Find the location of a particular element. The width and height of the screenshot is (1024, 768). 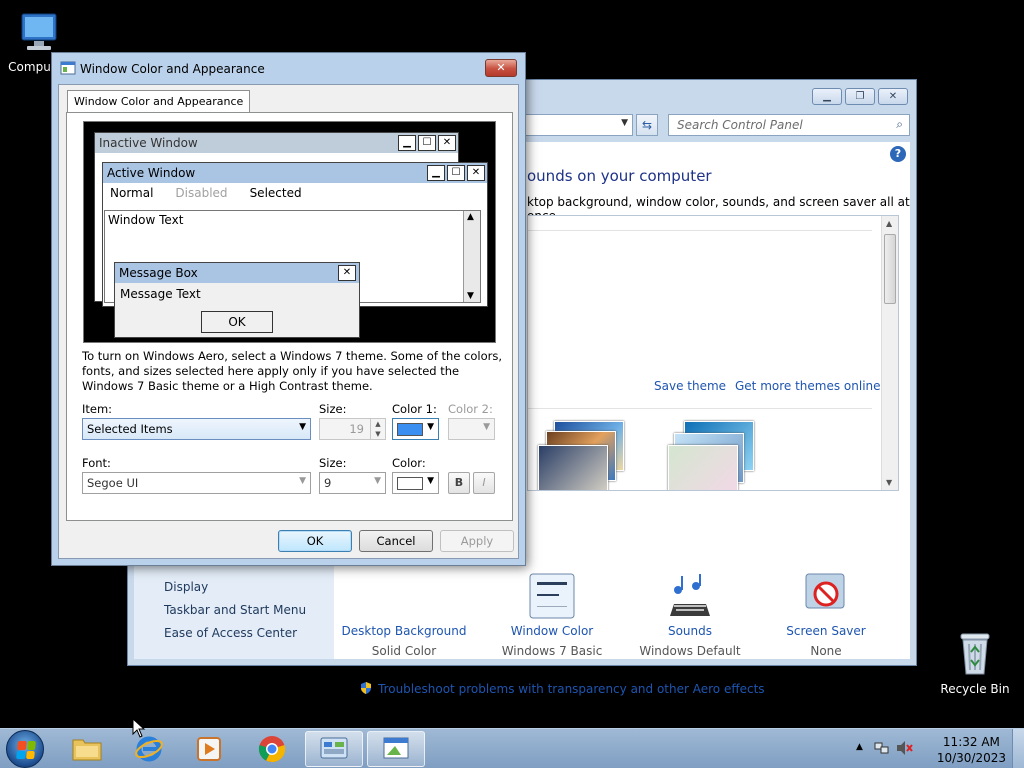

folder-icon is located at coordinates (87, 750).